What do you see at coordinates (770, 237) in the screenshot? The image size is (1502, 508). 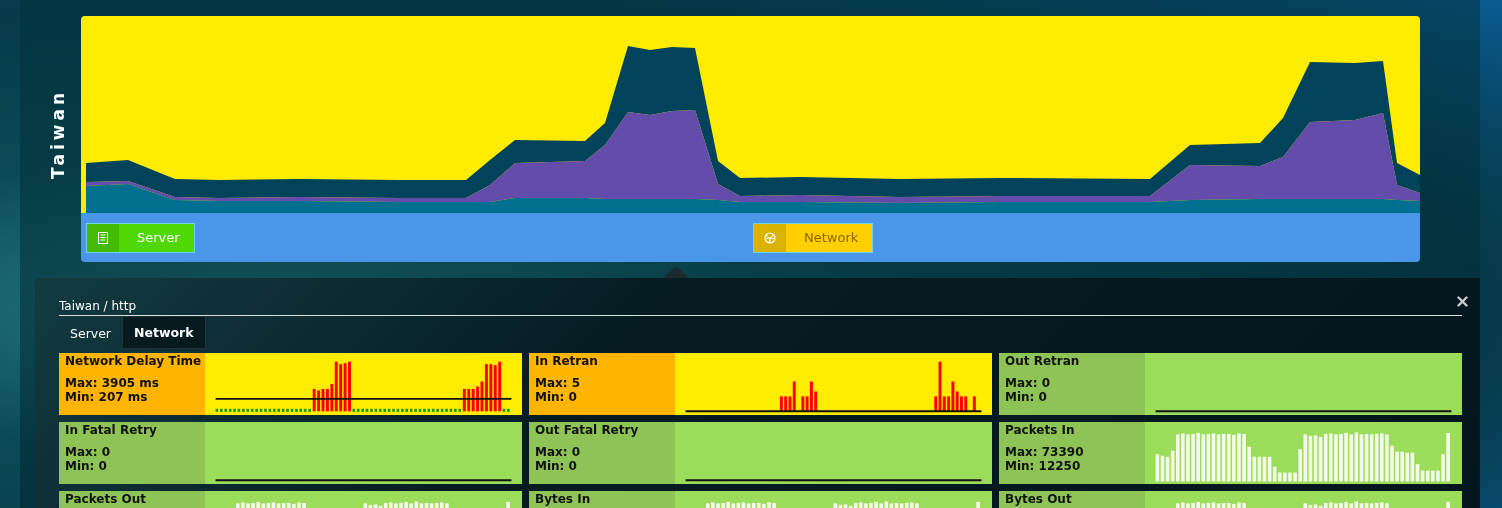 I see `globe-icon` at bounding box center [770, 237].